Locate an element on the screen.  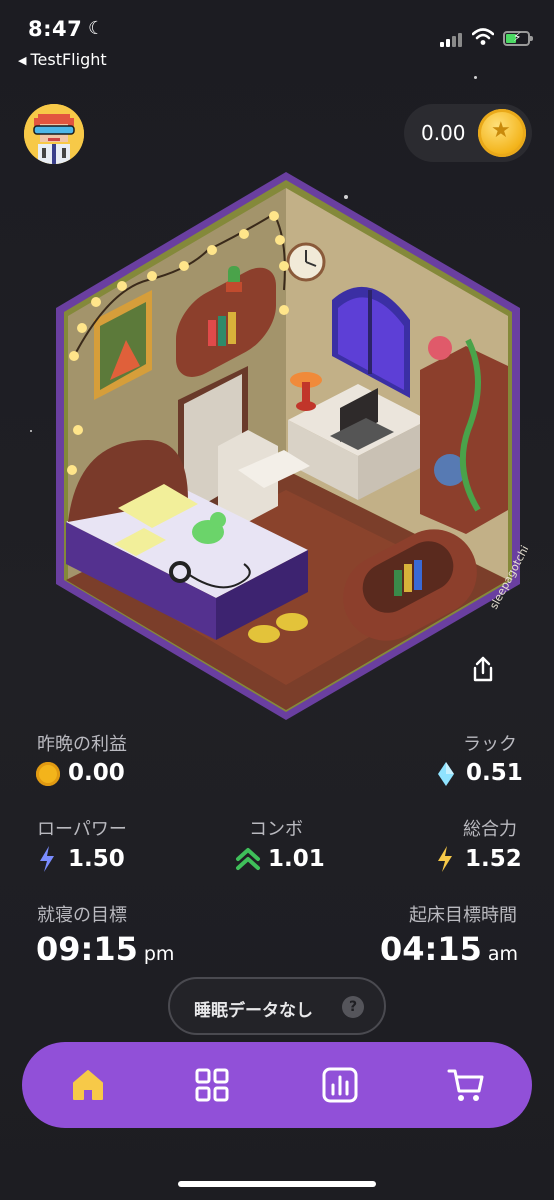
last-night-profit-value: 0.00 is located at coordinates (96, 773).